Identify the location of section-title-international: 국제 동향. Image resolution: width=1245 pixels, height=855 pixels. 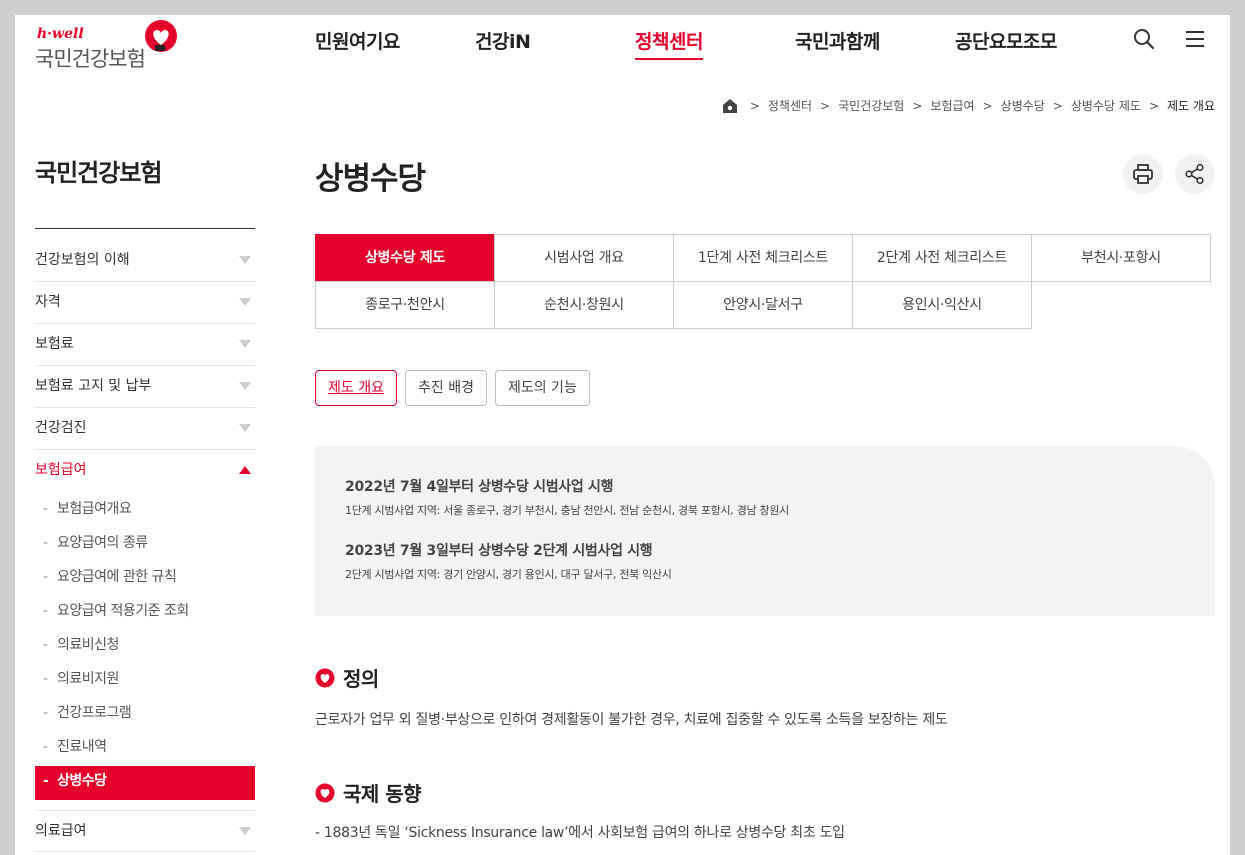
(368, 792).